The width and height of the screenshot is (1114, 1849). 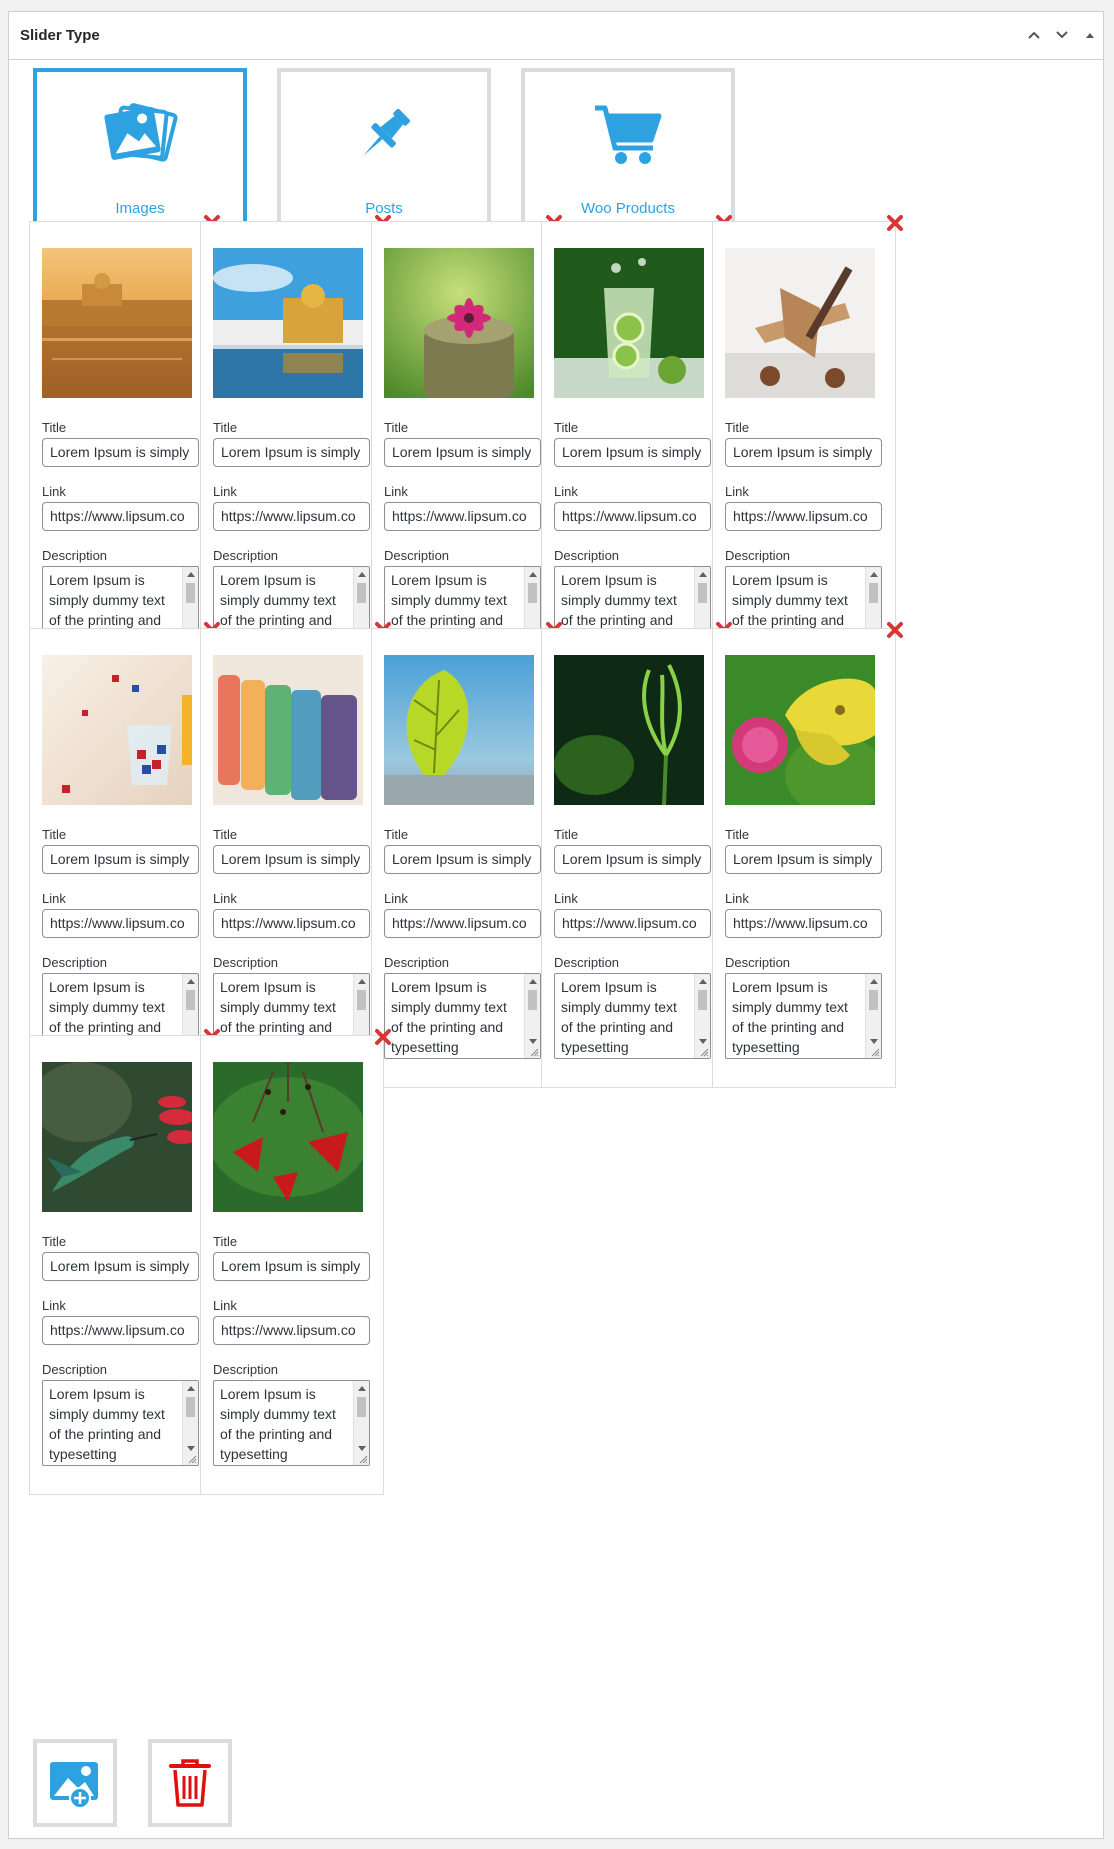 I want to click on chevron-down-icon, so click(x=1062, y=35).